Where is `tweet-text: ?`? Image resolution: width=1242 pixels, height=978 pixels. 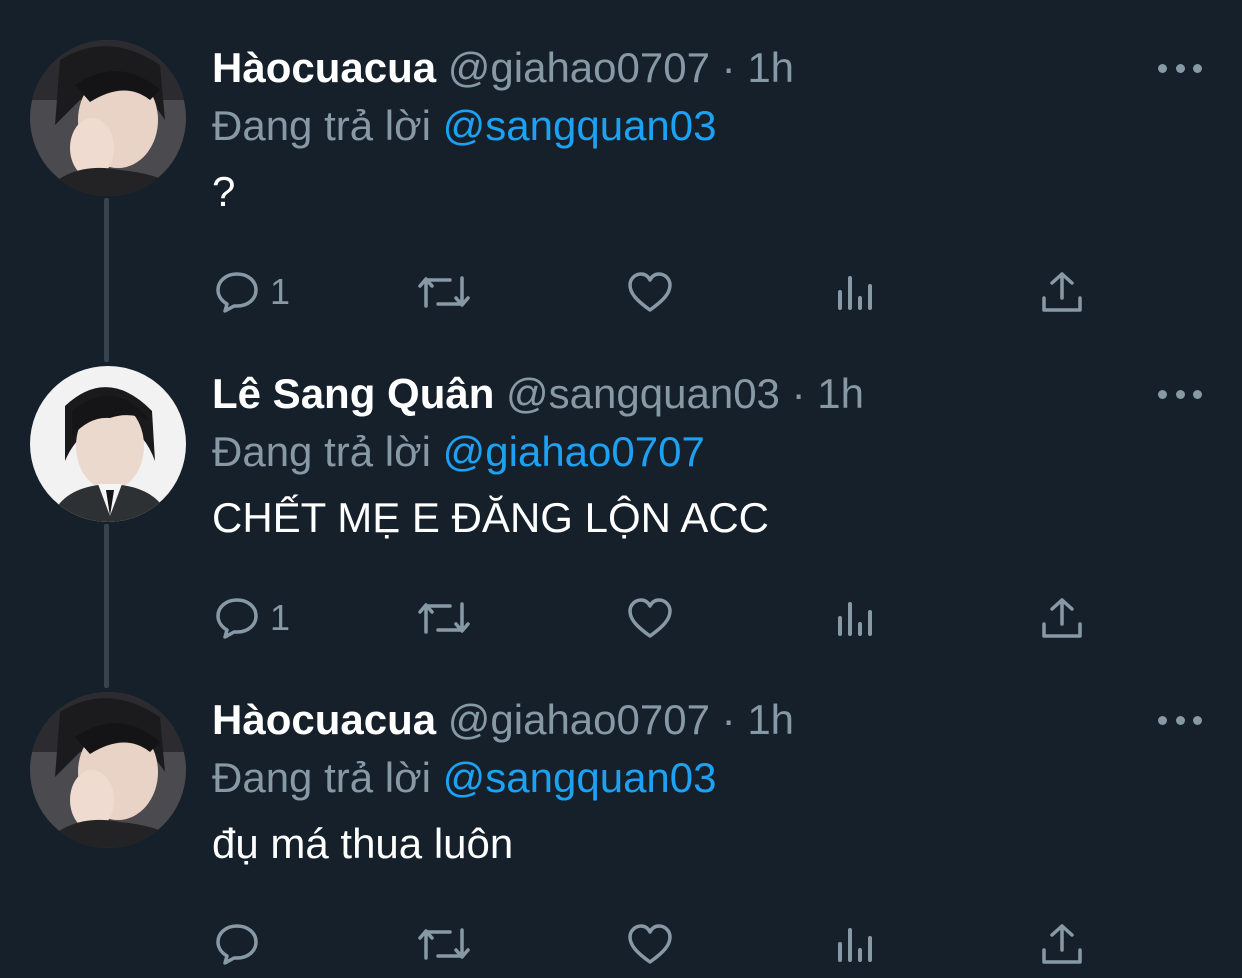
tweet-text: ? is located at coordinates (224, 191).